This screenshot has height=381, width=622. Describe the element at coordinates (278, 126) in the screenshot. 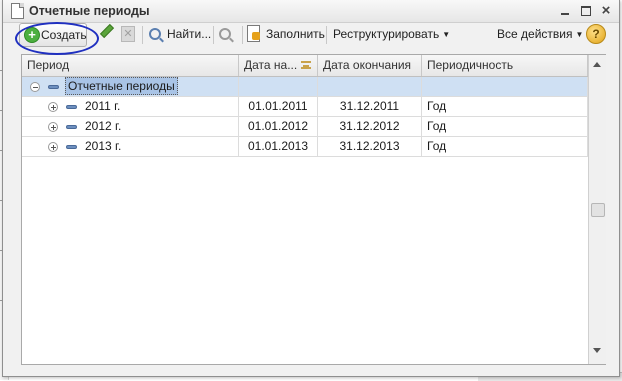

I see `start-date-cell: 01.01.2012` at that location.